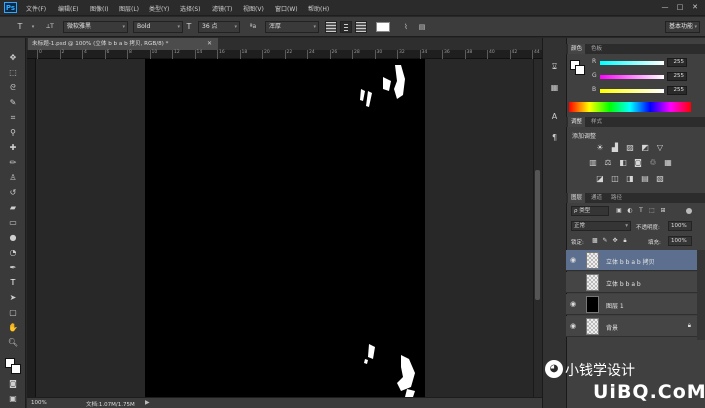  Describe the element at coordinates (554, 139) in the screenshot. I see `paragraph-panel-icon: ¶` at that location.